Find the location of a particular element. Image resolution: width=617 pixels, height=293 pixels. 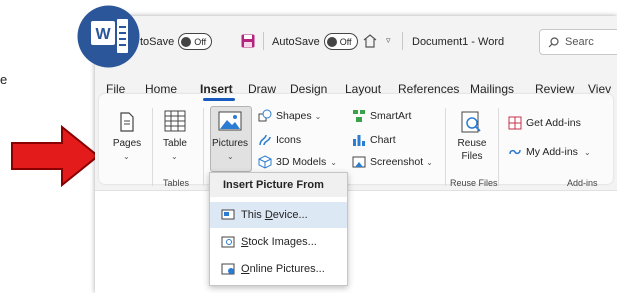

3d-models-button: 3D Models ⌄ is located at coordinates (297, 162).